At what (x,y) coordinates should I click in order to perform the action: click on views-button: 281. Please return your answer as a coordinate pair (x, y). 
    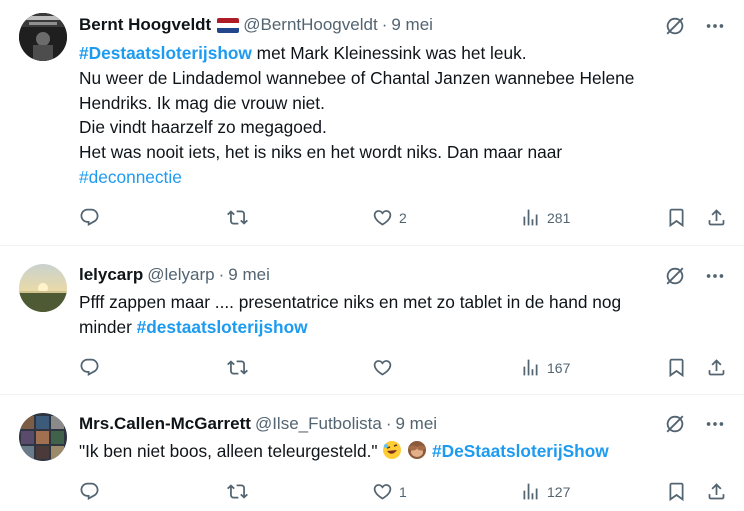
    Looking at the image, I should click on (545, 217).